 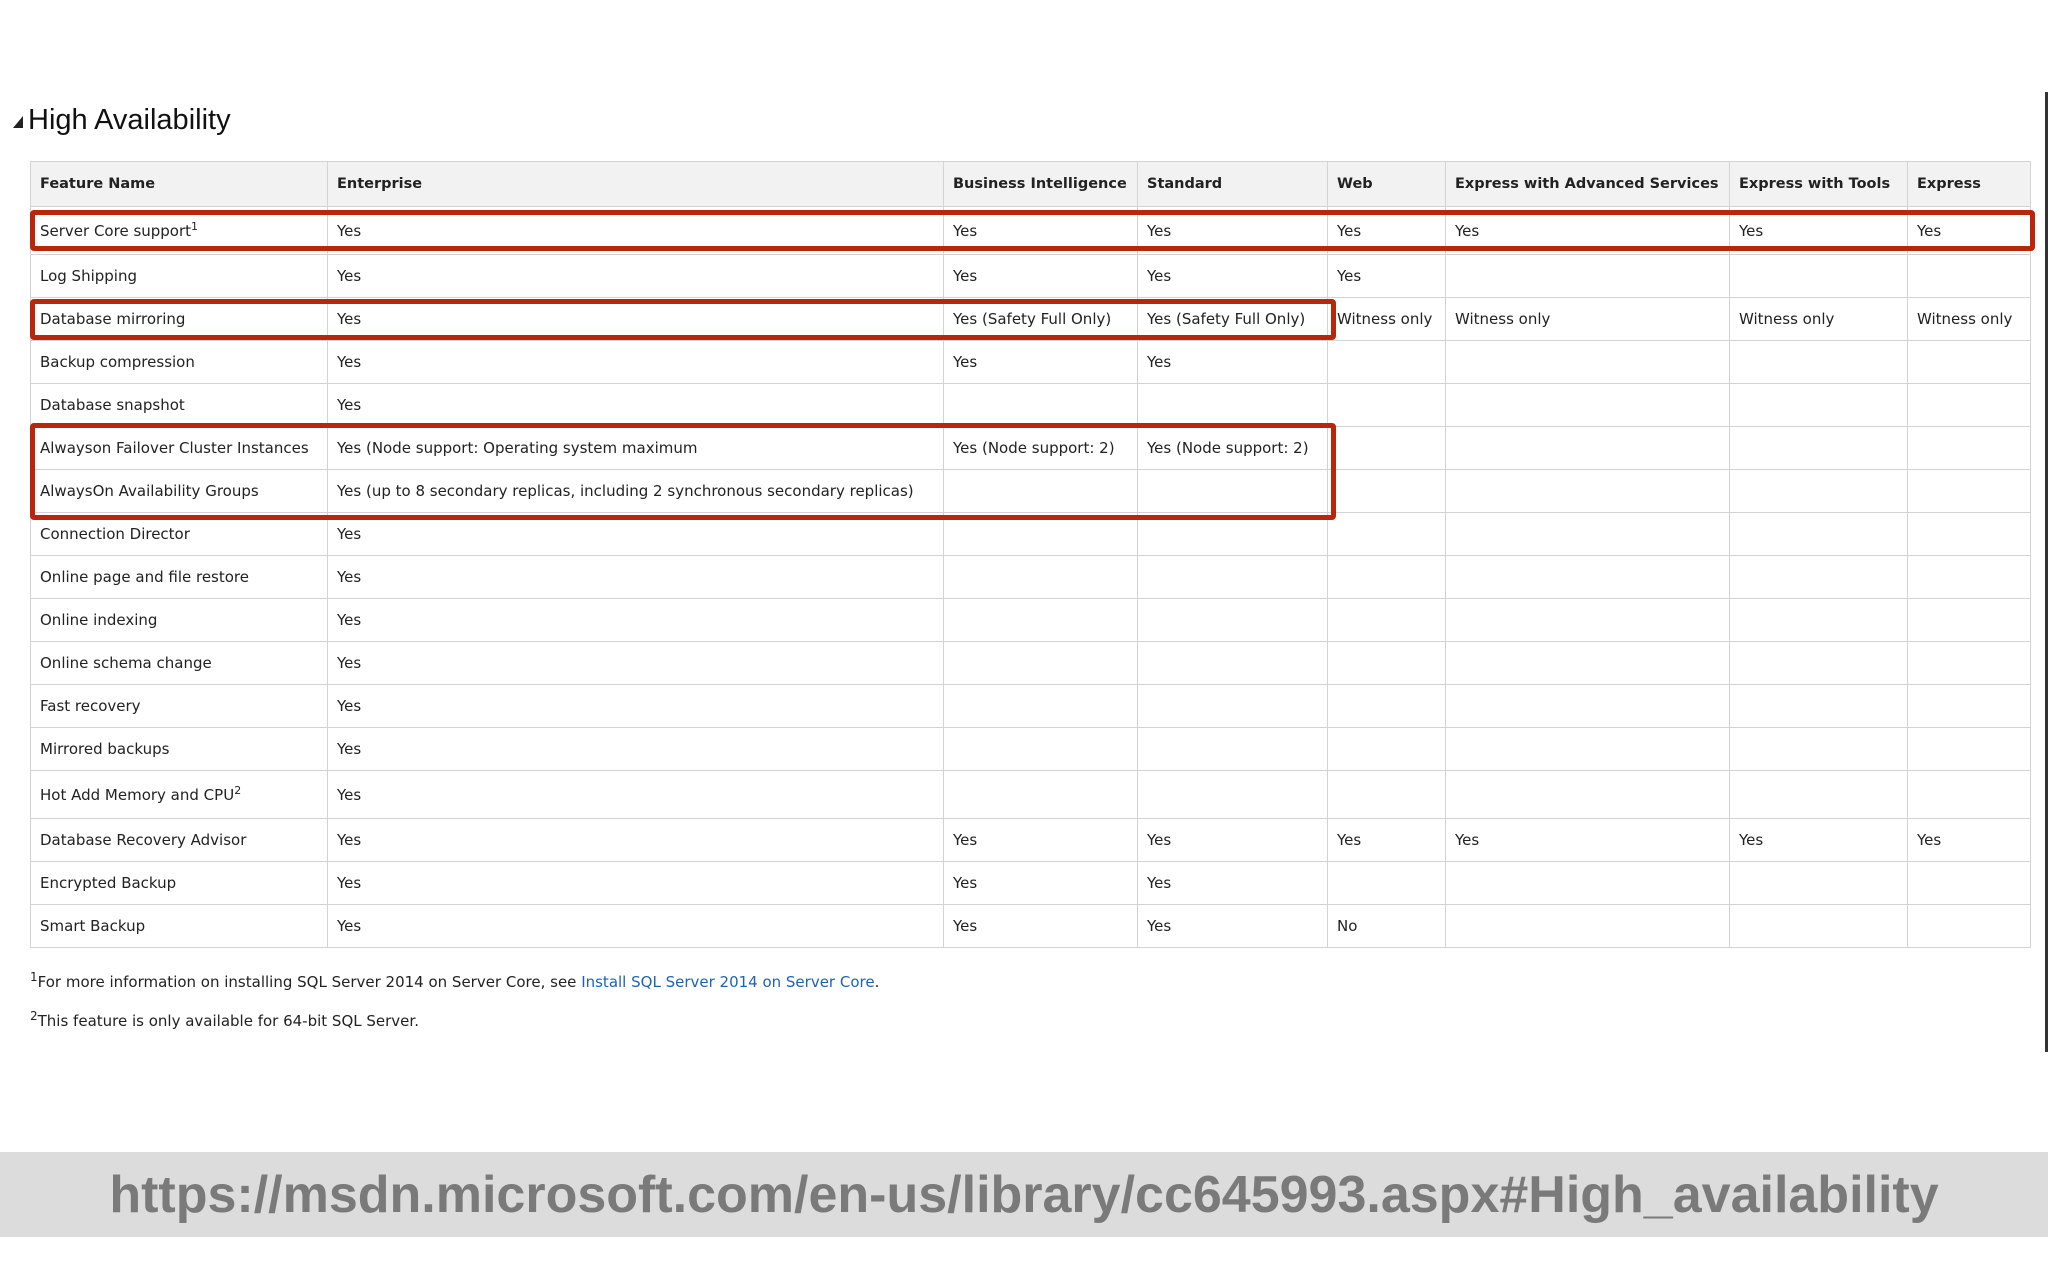 What do you see at coordinates (1030, 663) in the screenshot?
I see `table-row: Online schema change Yes` at bounding box center [1030, 663].